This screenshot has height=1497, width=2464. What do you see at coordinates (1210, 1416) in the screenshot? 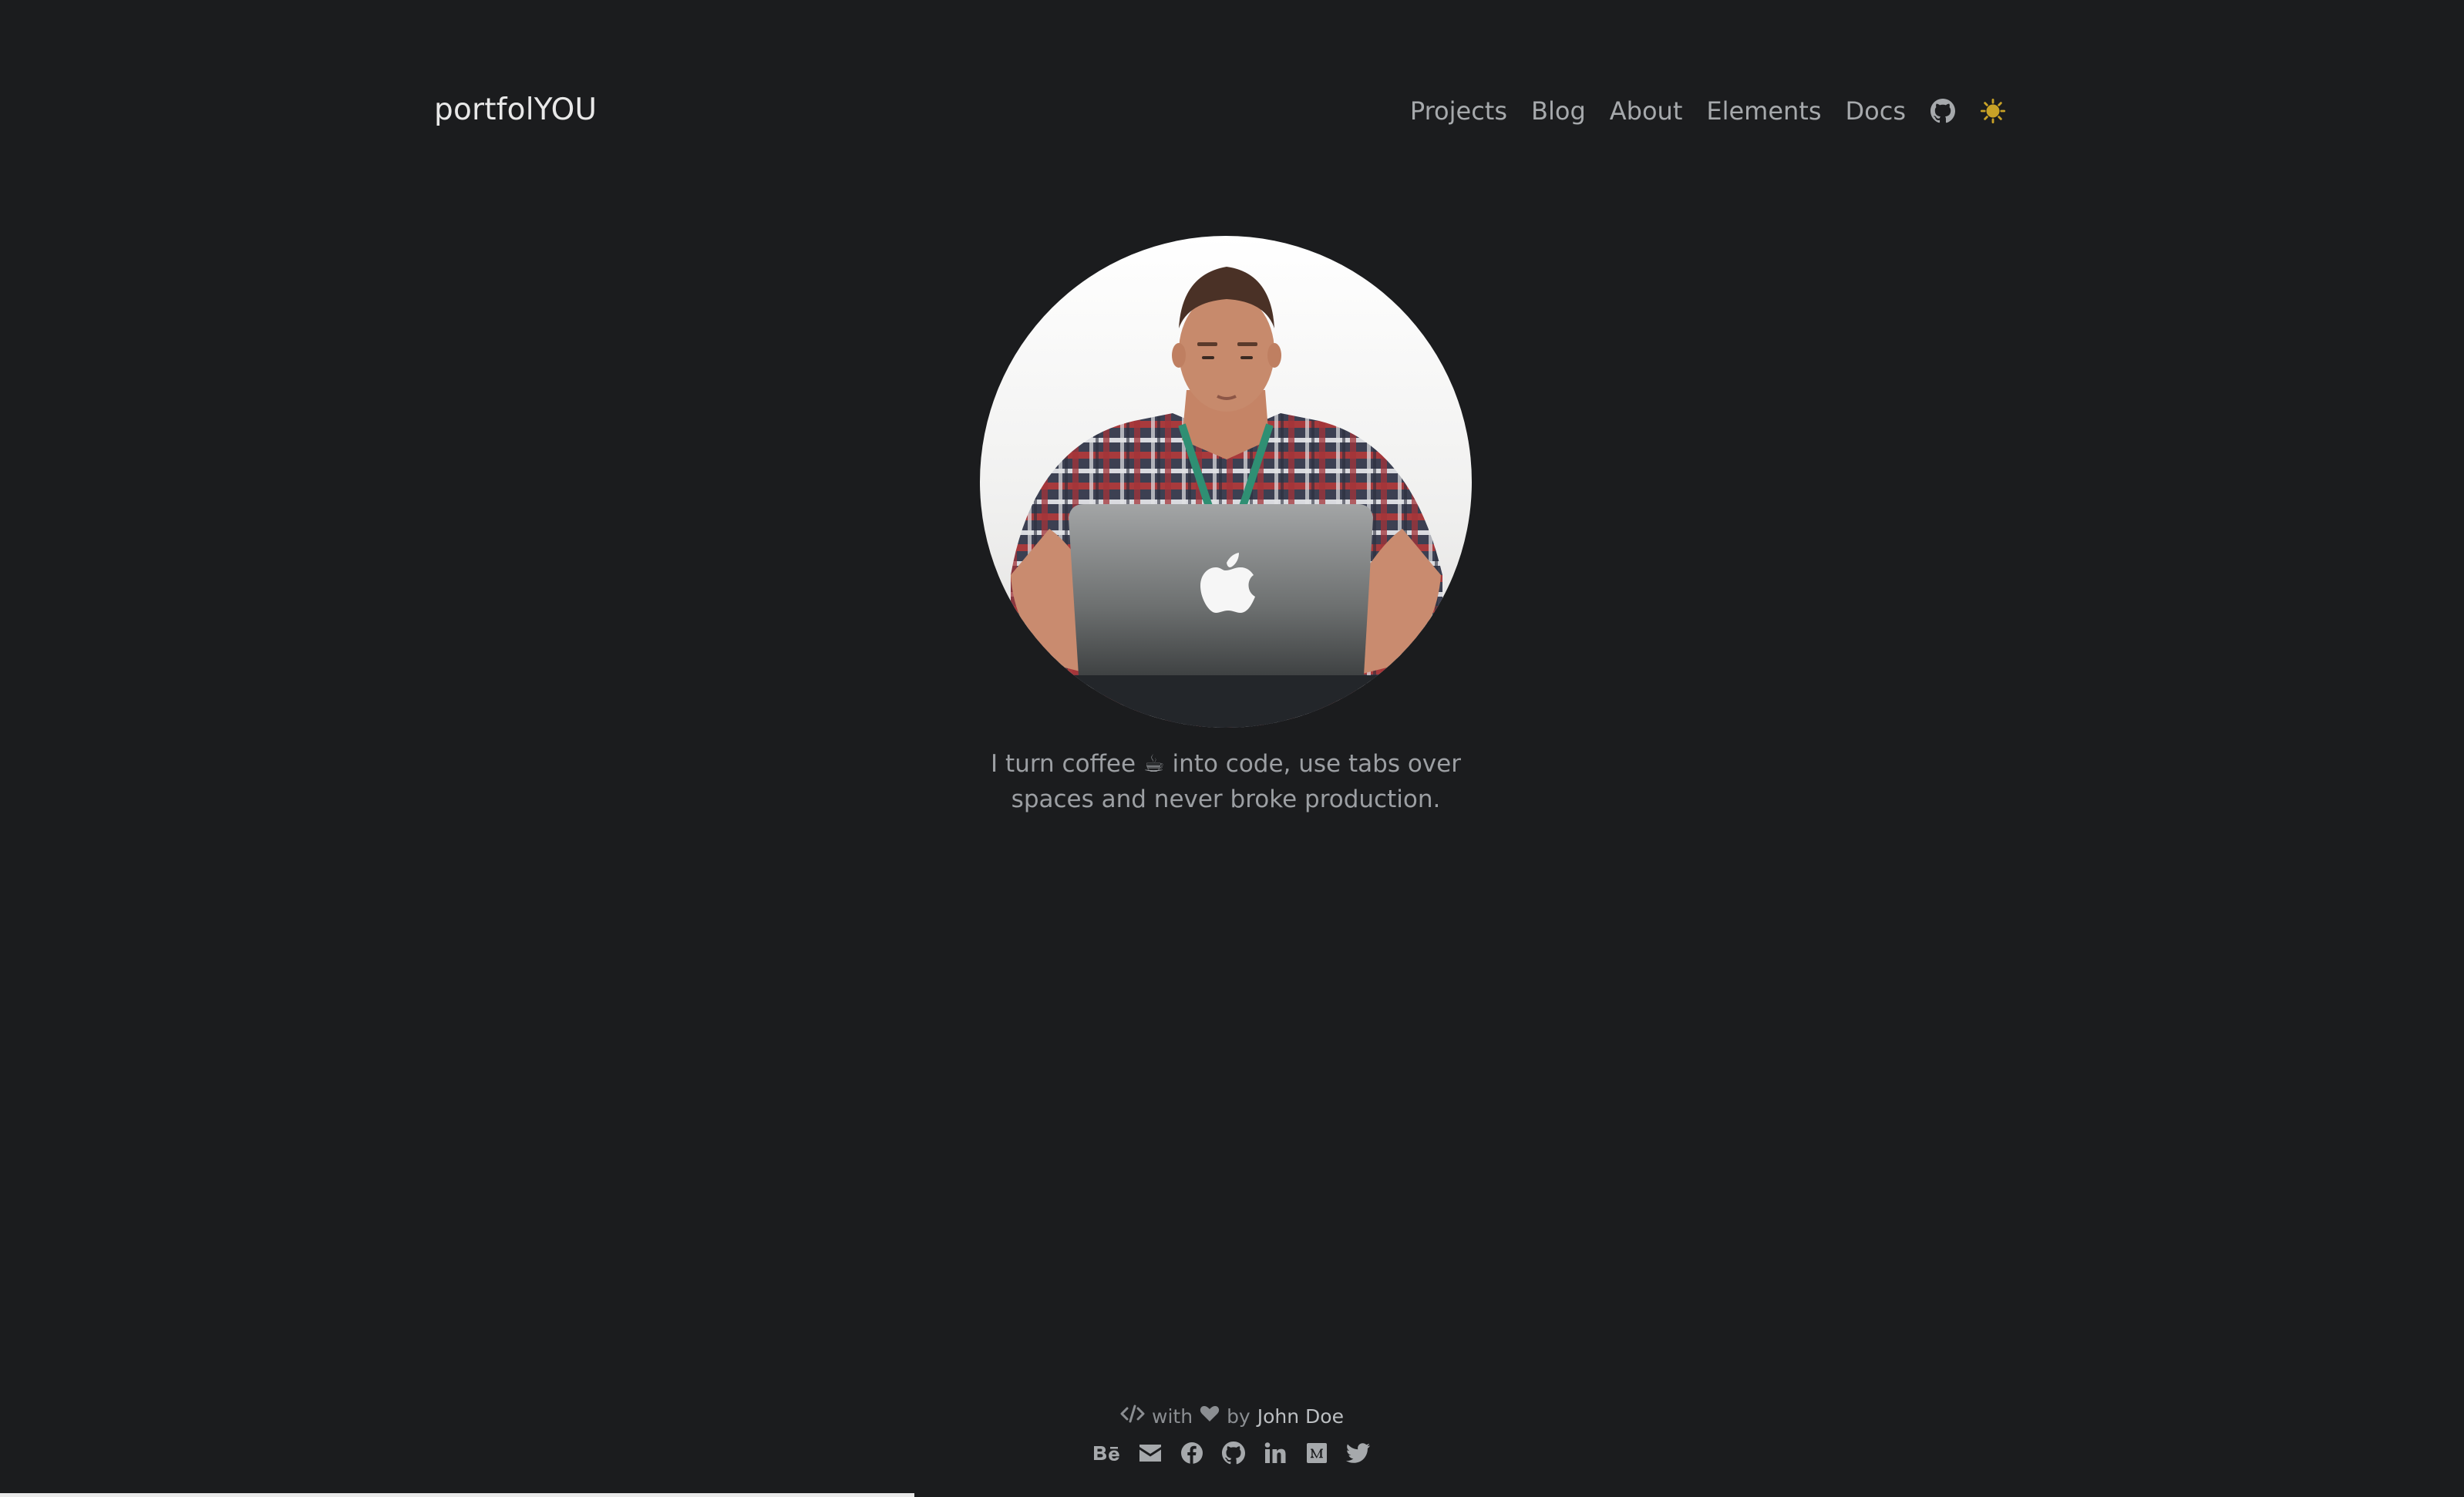
I see `heart-icon` at bounding box center [1210, 1416].